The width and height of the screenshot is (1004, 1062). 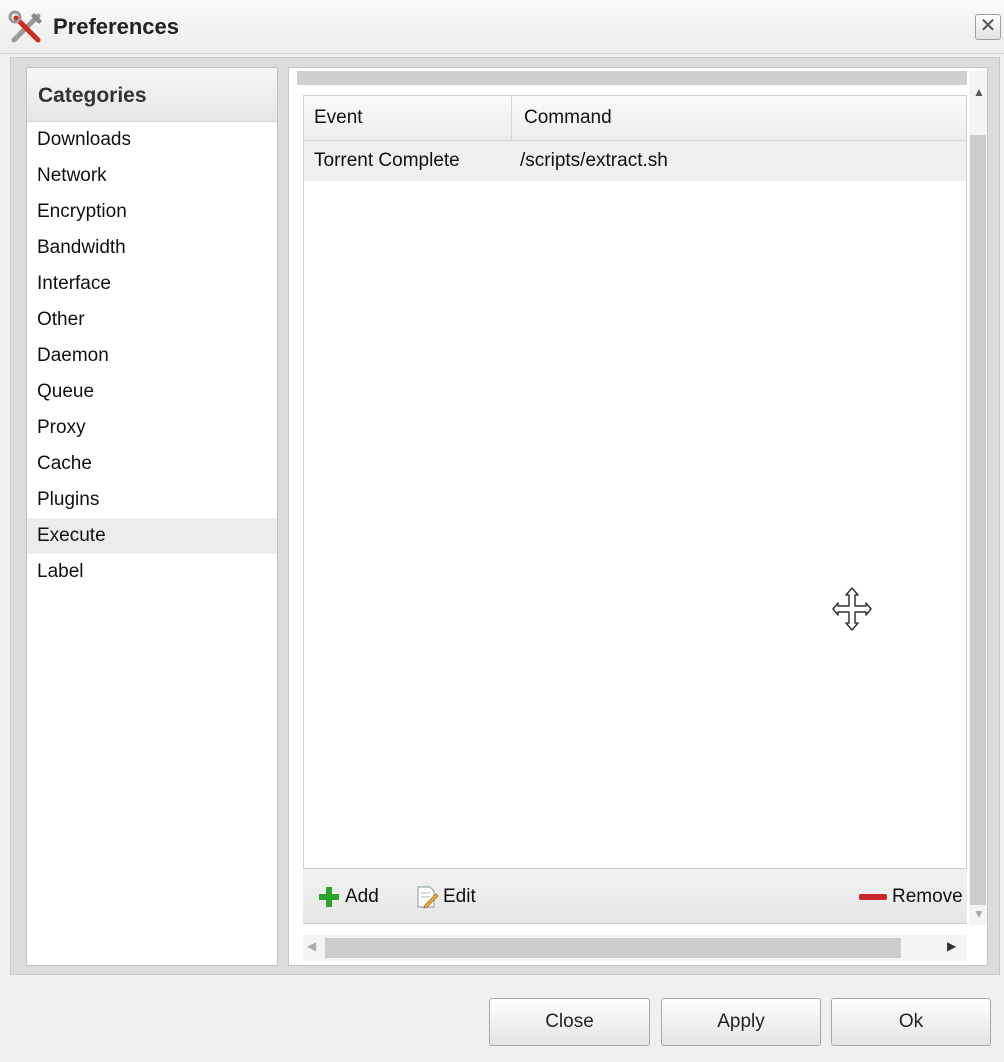 What do you see at coordinates (951, 946) in the screenshot?
I see `scroll-right-icon: ▶` at bounding box center [951, 946].